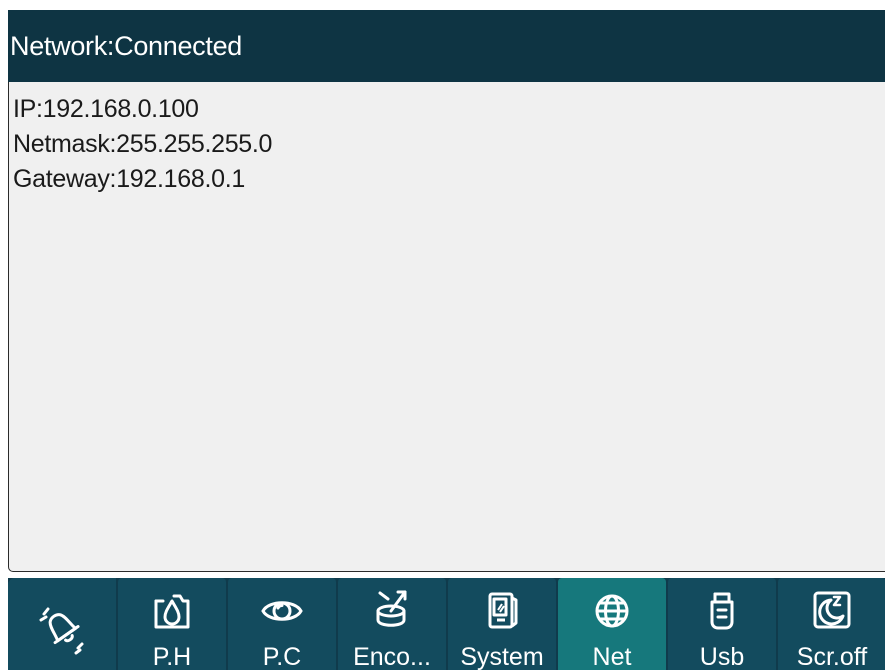  What do you see at coordinates (832, 610) in the screenshot?
I see `moon-sleep-icon` at bounding box center [832, 610].